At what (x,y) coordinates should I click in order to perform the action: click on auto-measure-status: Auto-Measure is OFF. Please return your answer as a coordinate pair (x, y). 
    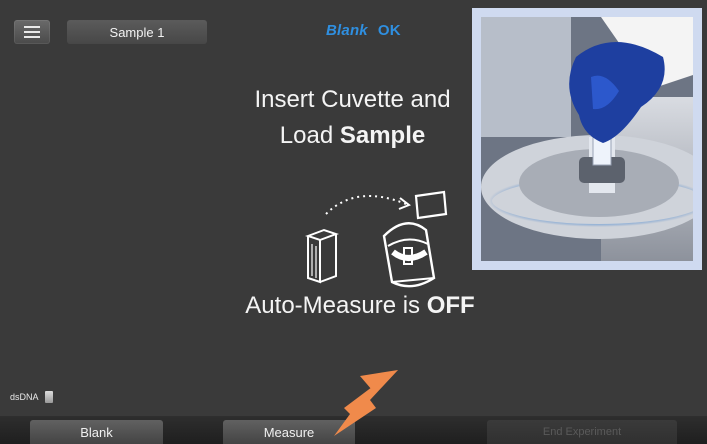
    Looking at the image, I should click on (360, 306).